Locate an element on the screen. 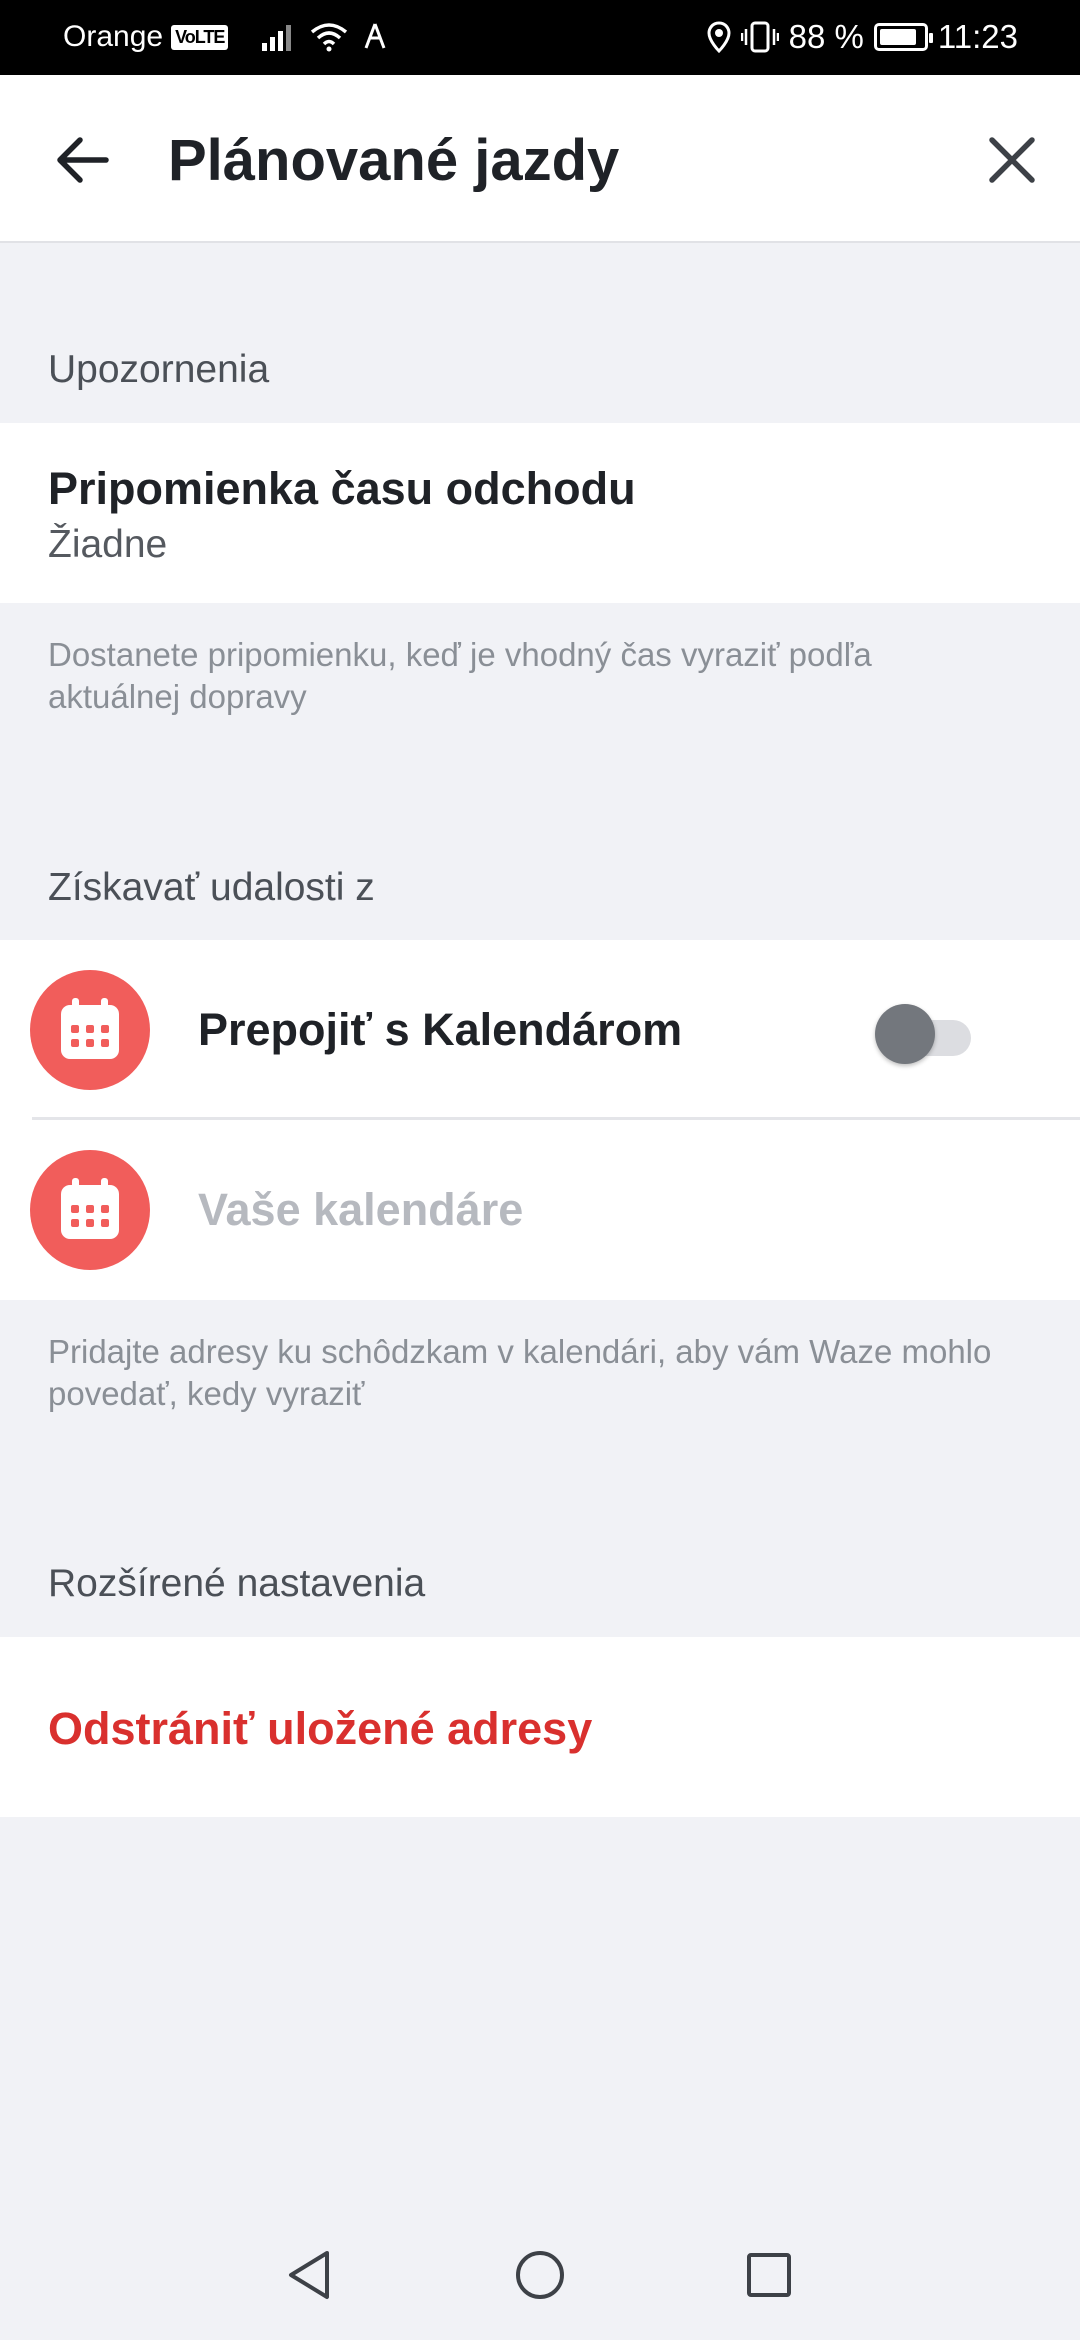 This screenshot has height=2340, width=1080. arrow-left-icon is located at coordinates (83, 160).